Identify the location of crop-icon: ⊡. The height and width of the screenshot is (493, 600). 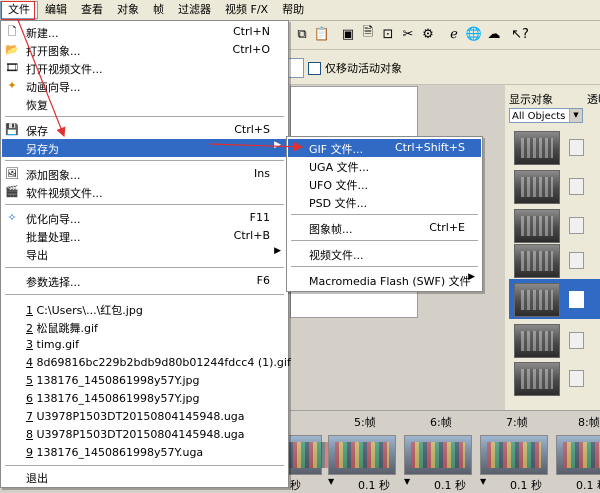
(388, 34).